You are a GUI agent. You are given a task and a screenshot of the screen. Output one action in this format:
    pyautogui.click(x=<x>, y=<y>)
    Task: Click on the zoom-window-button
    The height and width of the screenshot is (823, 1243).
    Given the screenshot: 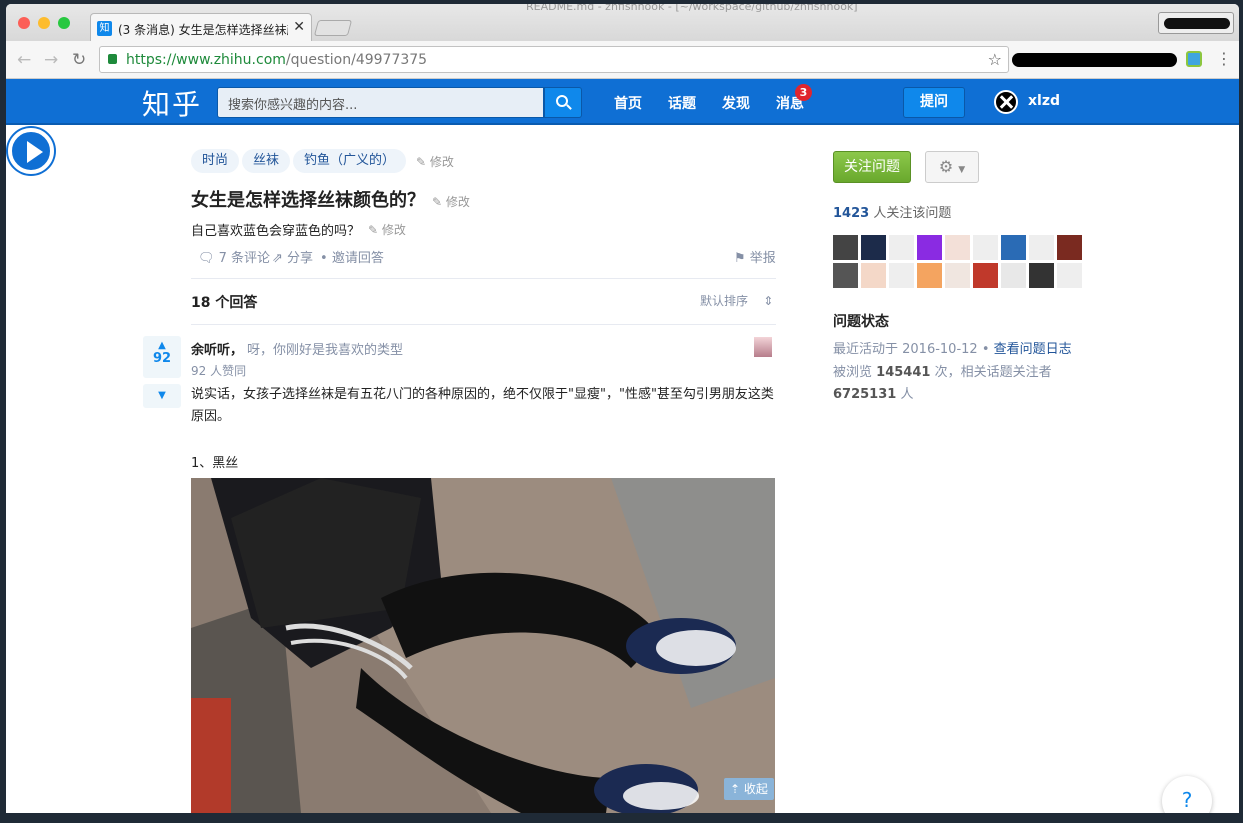 What is the action you would take?
    pyautogui.click(x=64, y=23)
    